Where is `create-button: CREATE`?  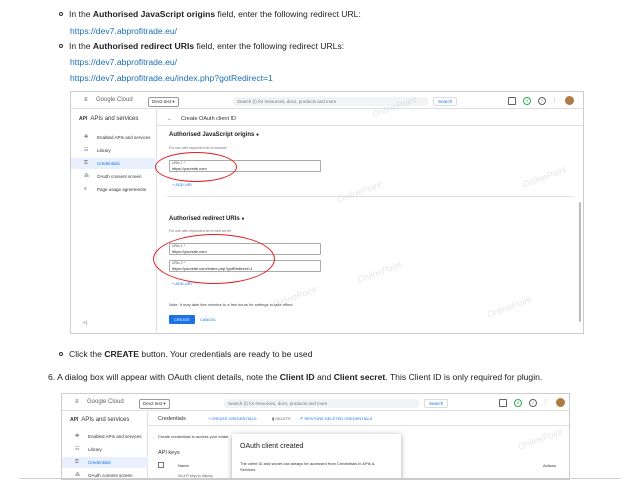 create-button: CREATE is located at coordinates (182, 319).